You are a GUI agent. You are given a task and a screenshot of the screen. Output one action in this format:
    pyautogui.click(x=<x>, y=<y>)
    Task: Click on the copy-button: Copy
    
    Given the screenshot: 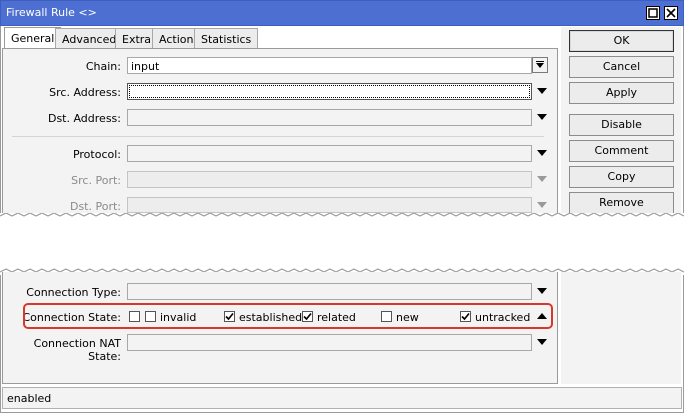 What is the action you would take?
    pyautogui.click(x=621, y=177)
    